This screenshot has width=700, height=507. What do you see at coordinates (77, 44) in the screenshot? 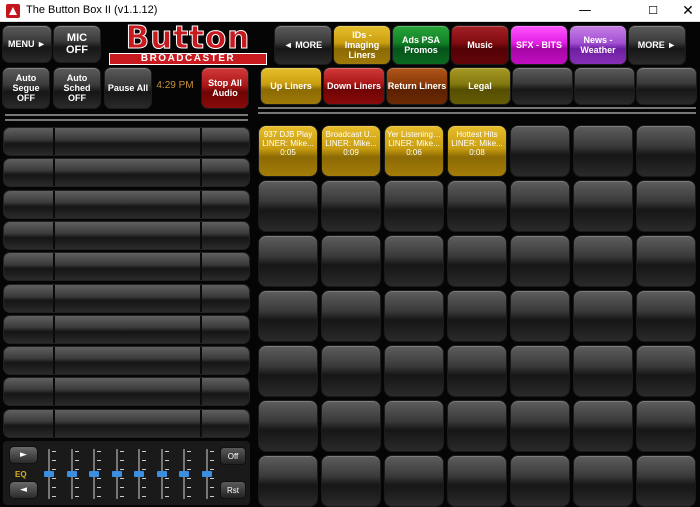
I see `mic-toggle-button: MIC OFF` at bounding box center [77, 44].